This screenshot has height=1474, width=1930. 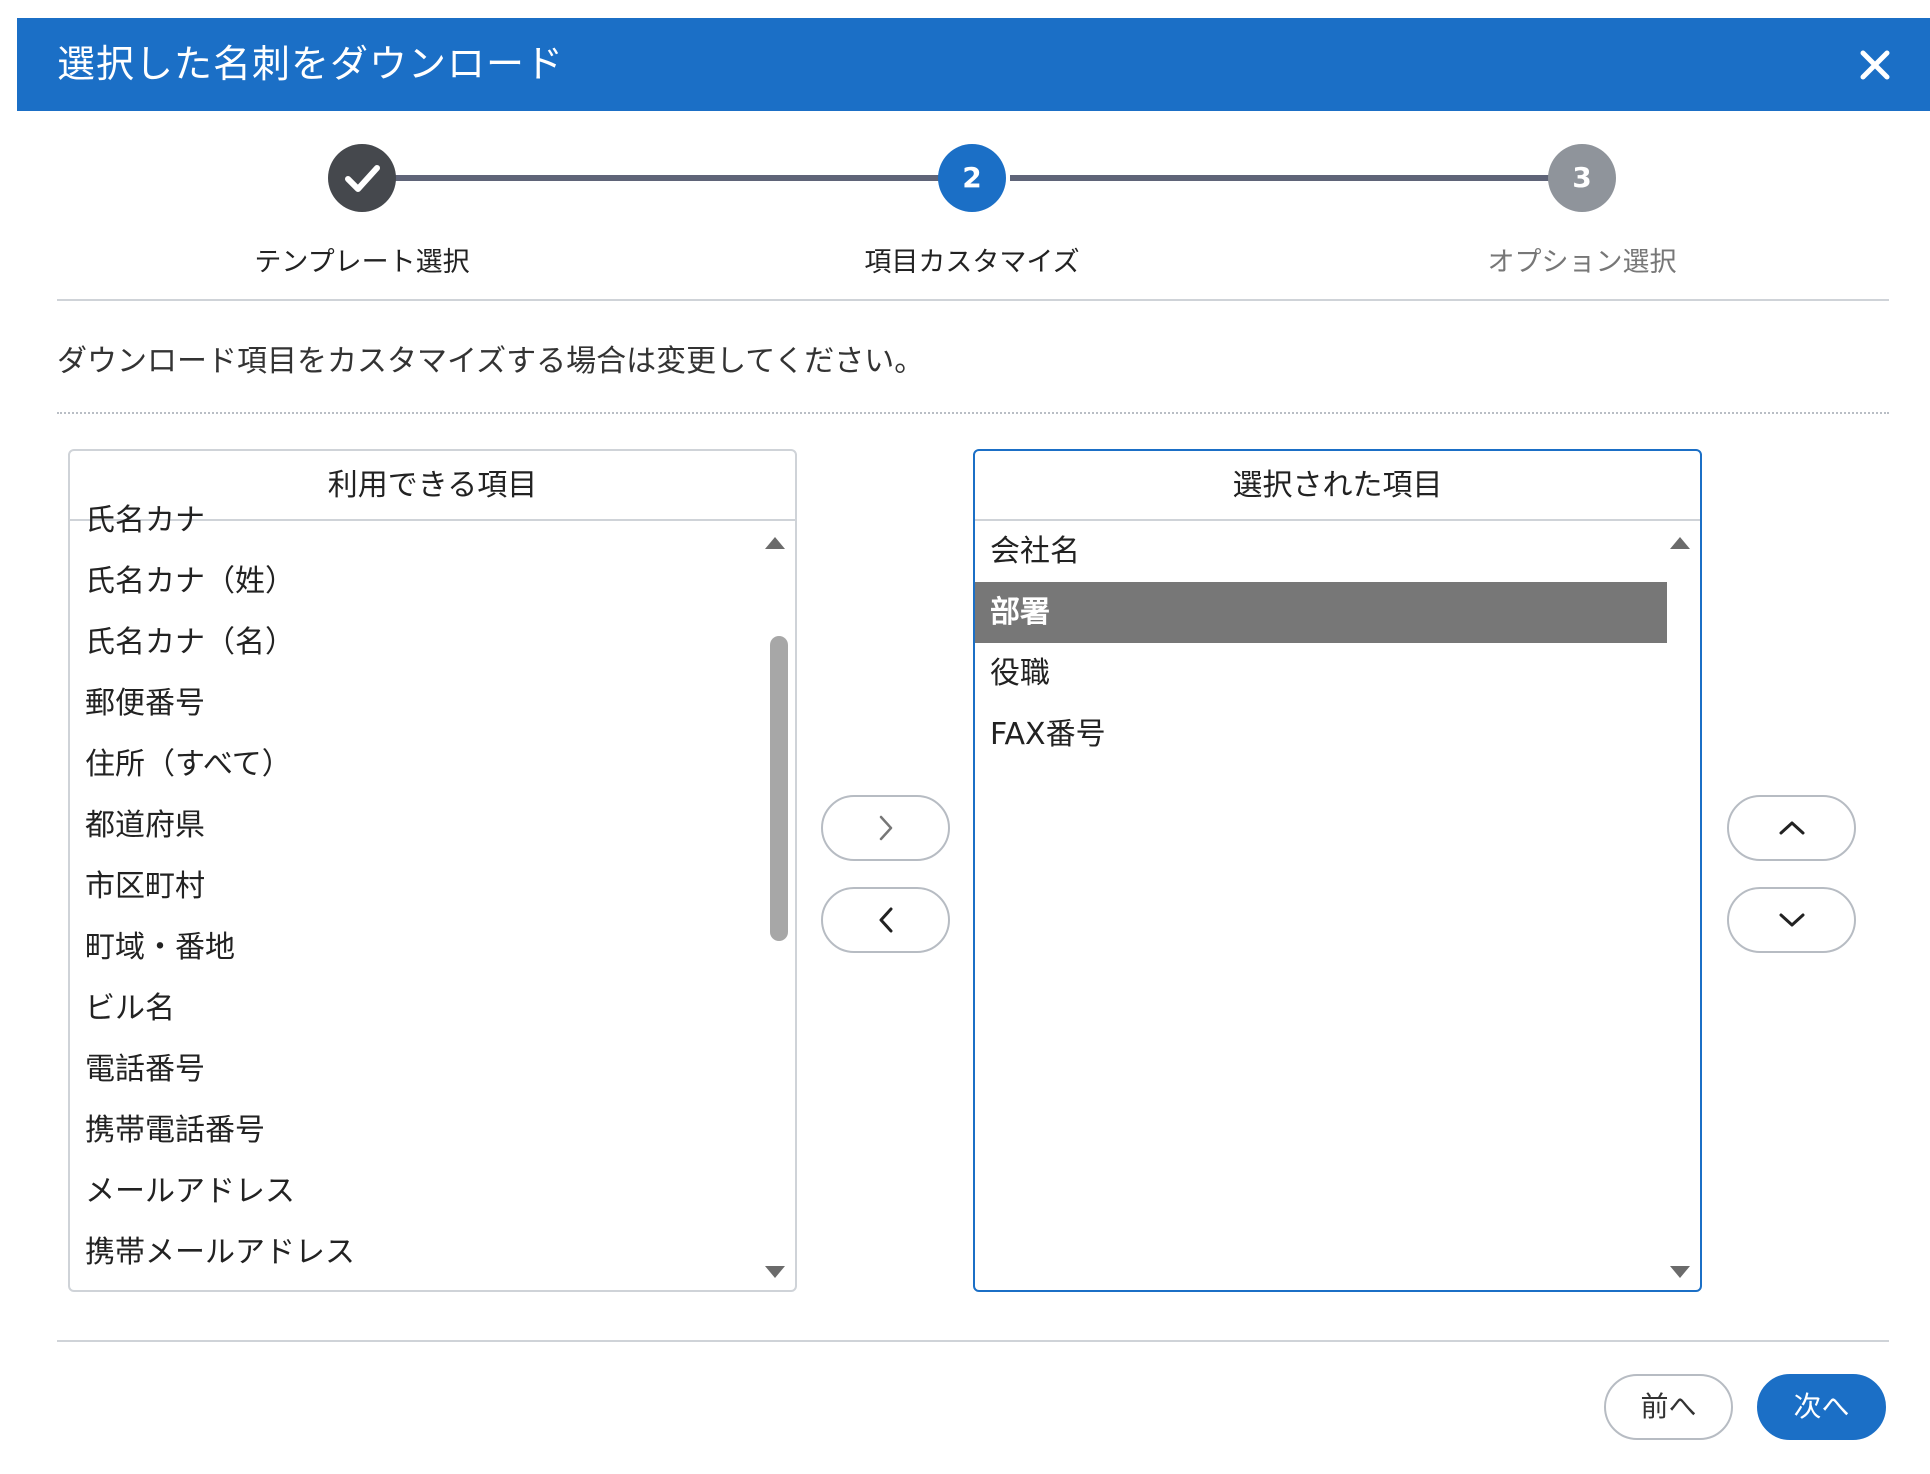 I want to click on chevron-down-icon, so click(x=1791, y=920).